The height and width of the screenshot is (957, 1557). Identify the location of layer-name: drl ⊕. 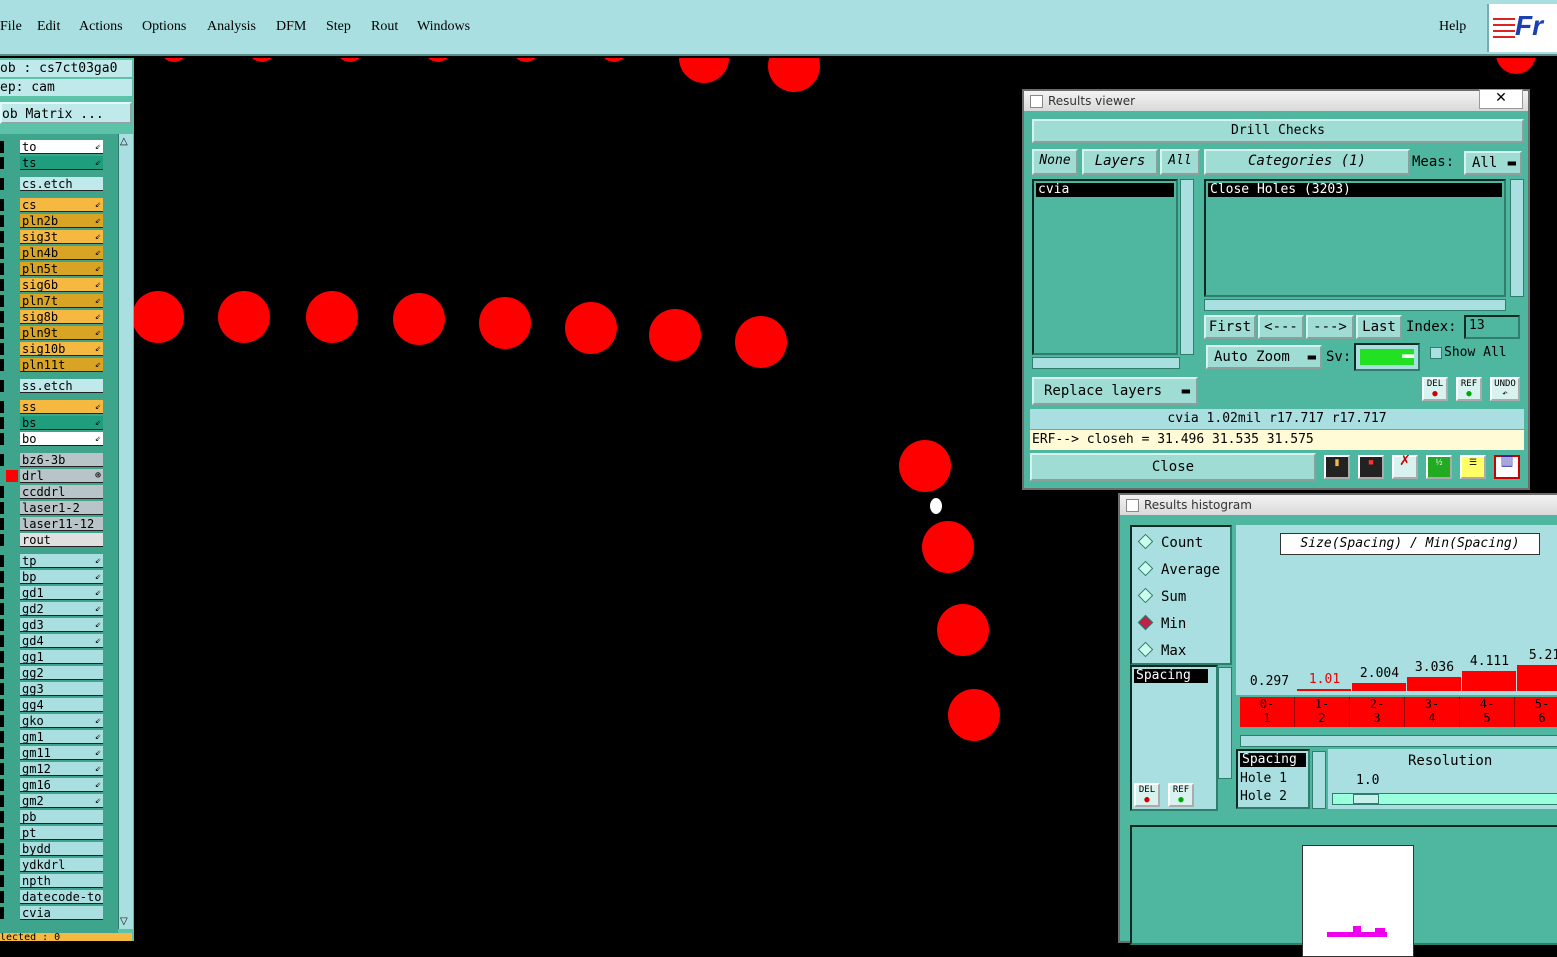
(61, 476).